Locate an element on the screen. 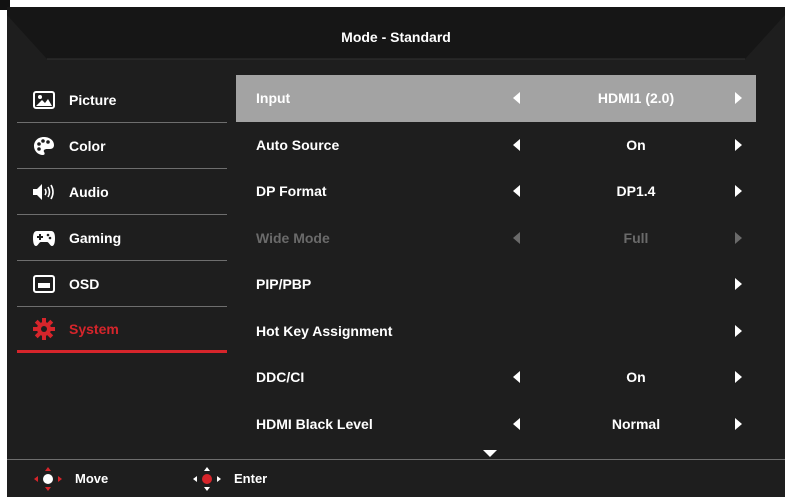 Image resolution: width=785 pixels, height=497 pixels. setting-label: Hot Key Assignment is located at coordinates (324, 330).